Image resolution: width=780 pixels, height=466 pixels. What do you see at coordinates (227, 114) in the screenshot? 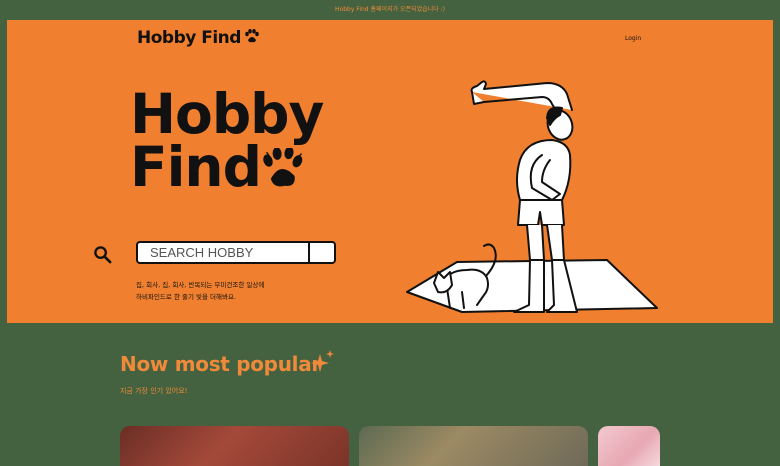
I see `hero-title-line1: Hobby` at bounding box center [227, 114].